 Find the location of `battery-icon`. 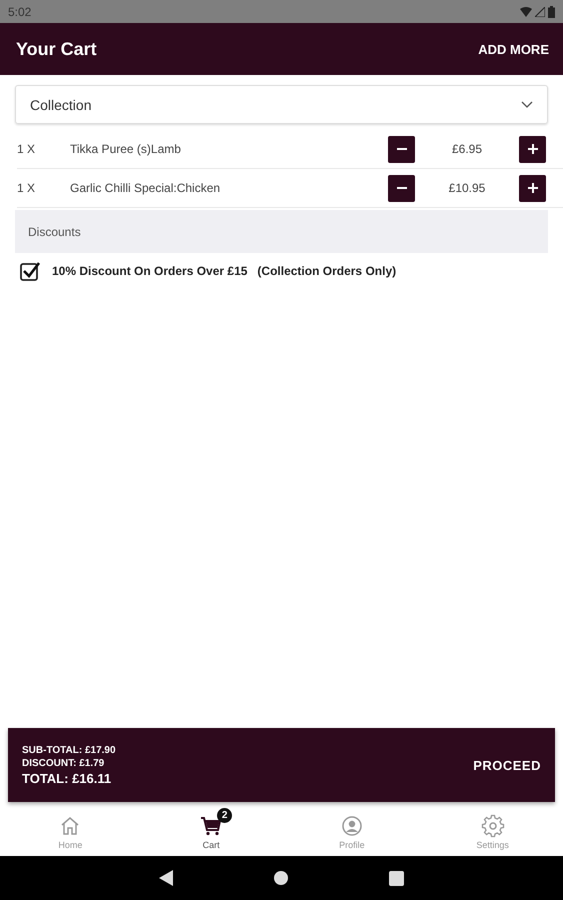

battery-icon is located at coordinates (551, 12).